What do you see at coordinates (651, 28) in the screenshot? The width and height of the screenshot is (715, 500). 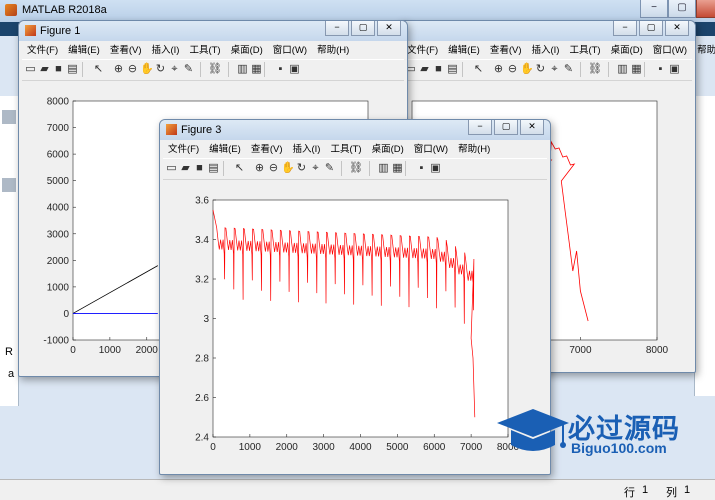 I see `figure-2-maximize-button: ▢` at bounding box center [651, 28].